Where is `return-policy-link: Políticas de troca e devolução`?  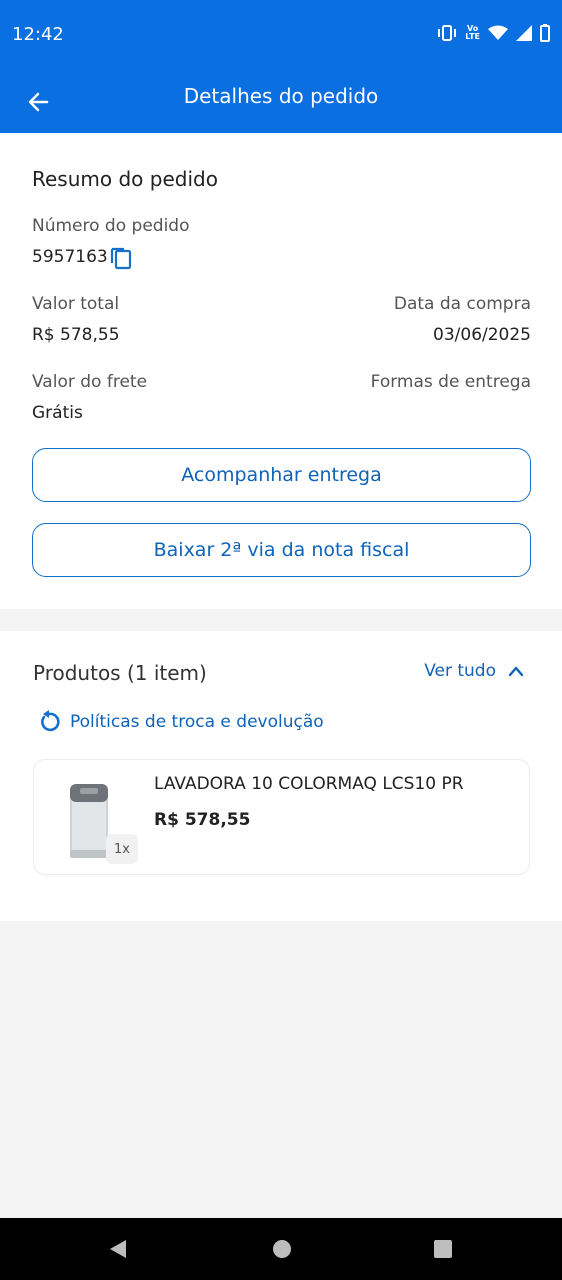 return-policy-link: Políticas de troca e devolução is located at coordinates (180, 722).